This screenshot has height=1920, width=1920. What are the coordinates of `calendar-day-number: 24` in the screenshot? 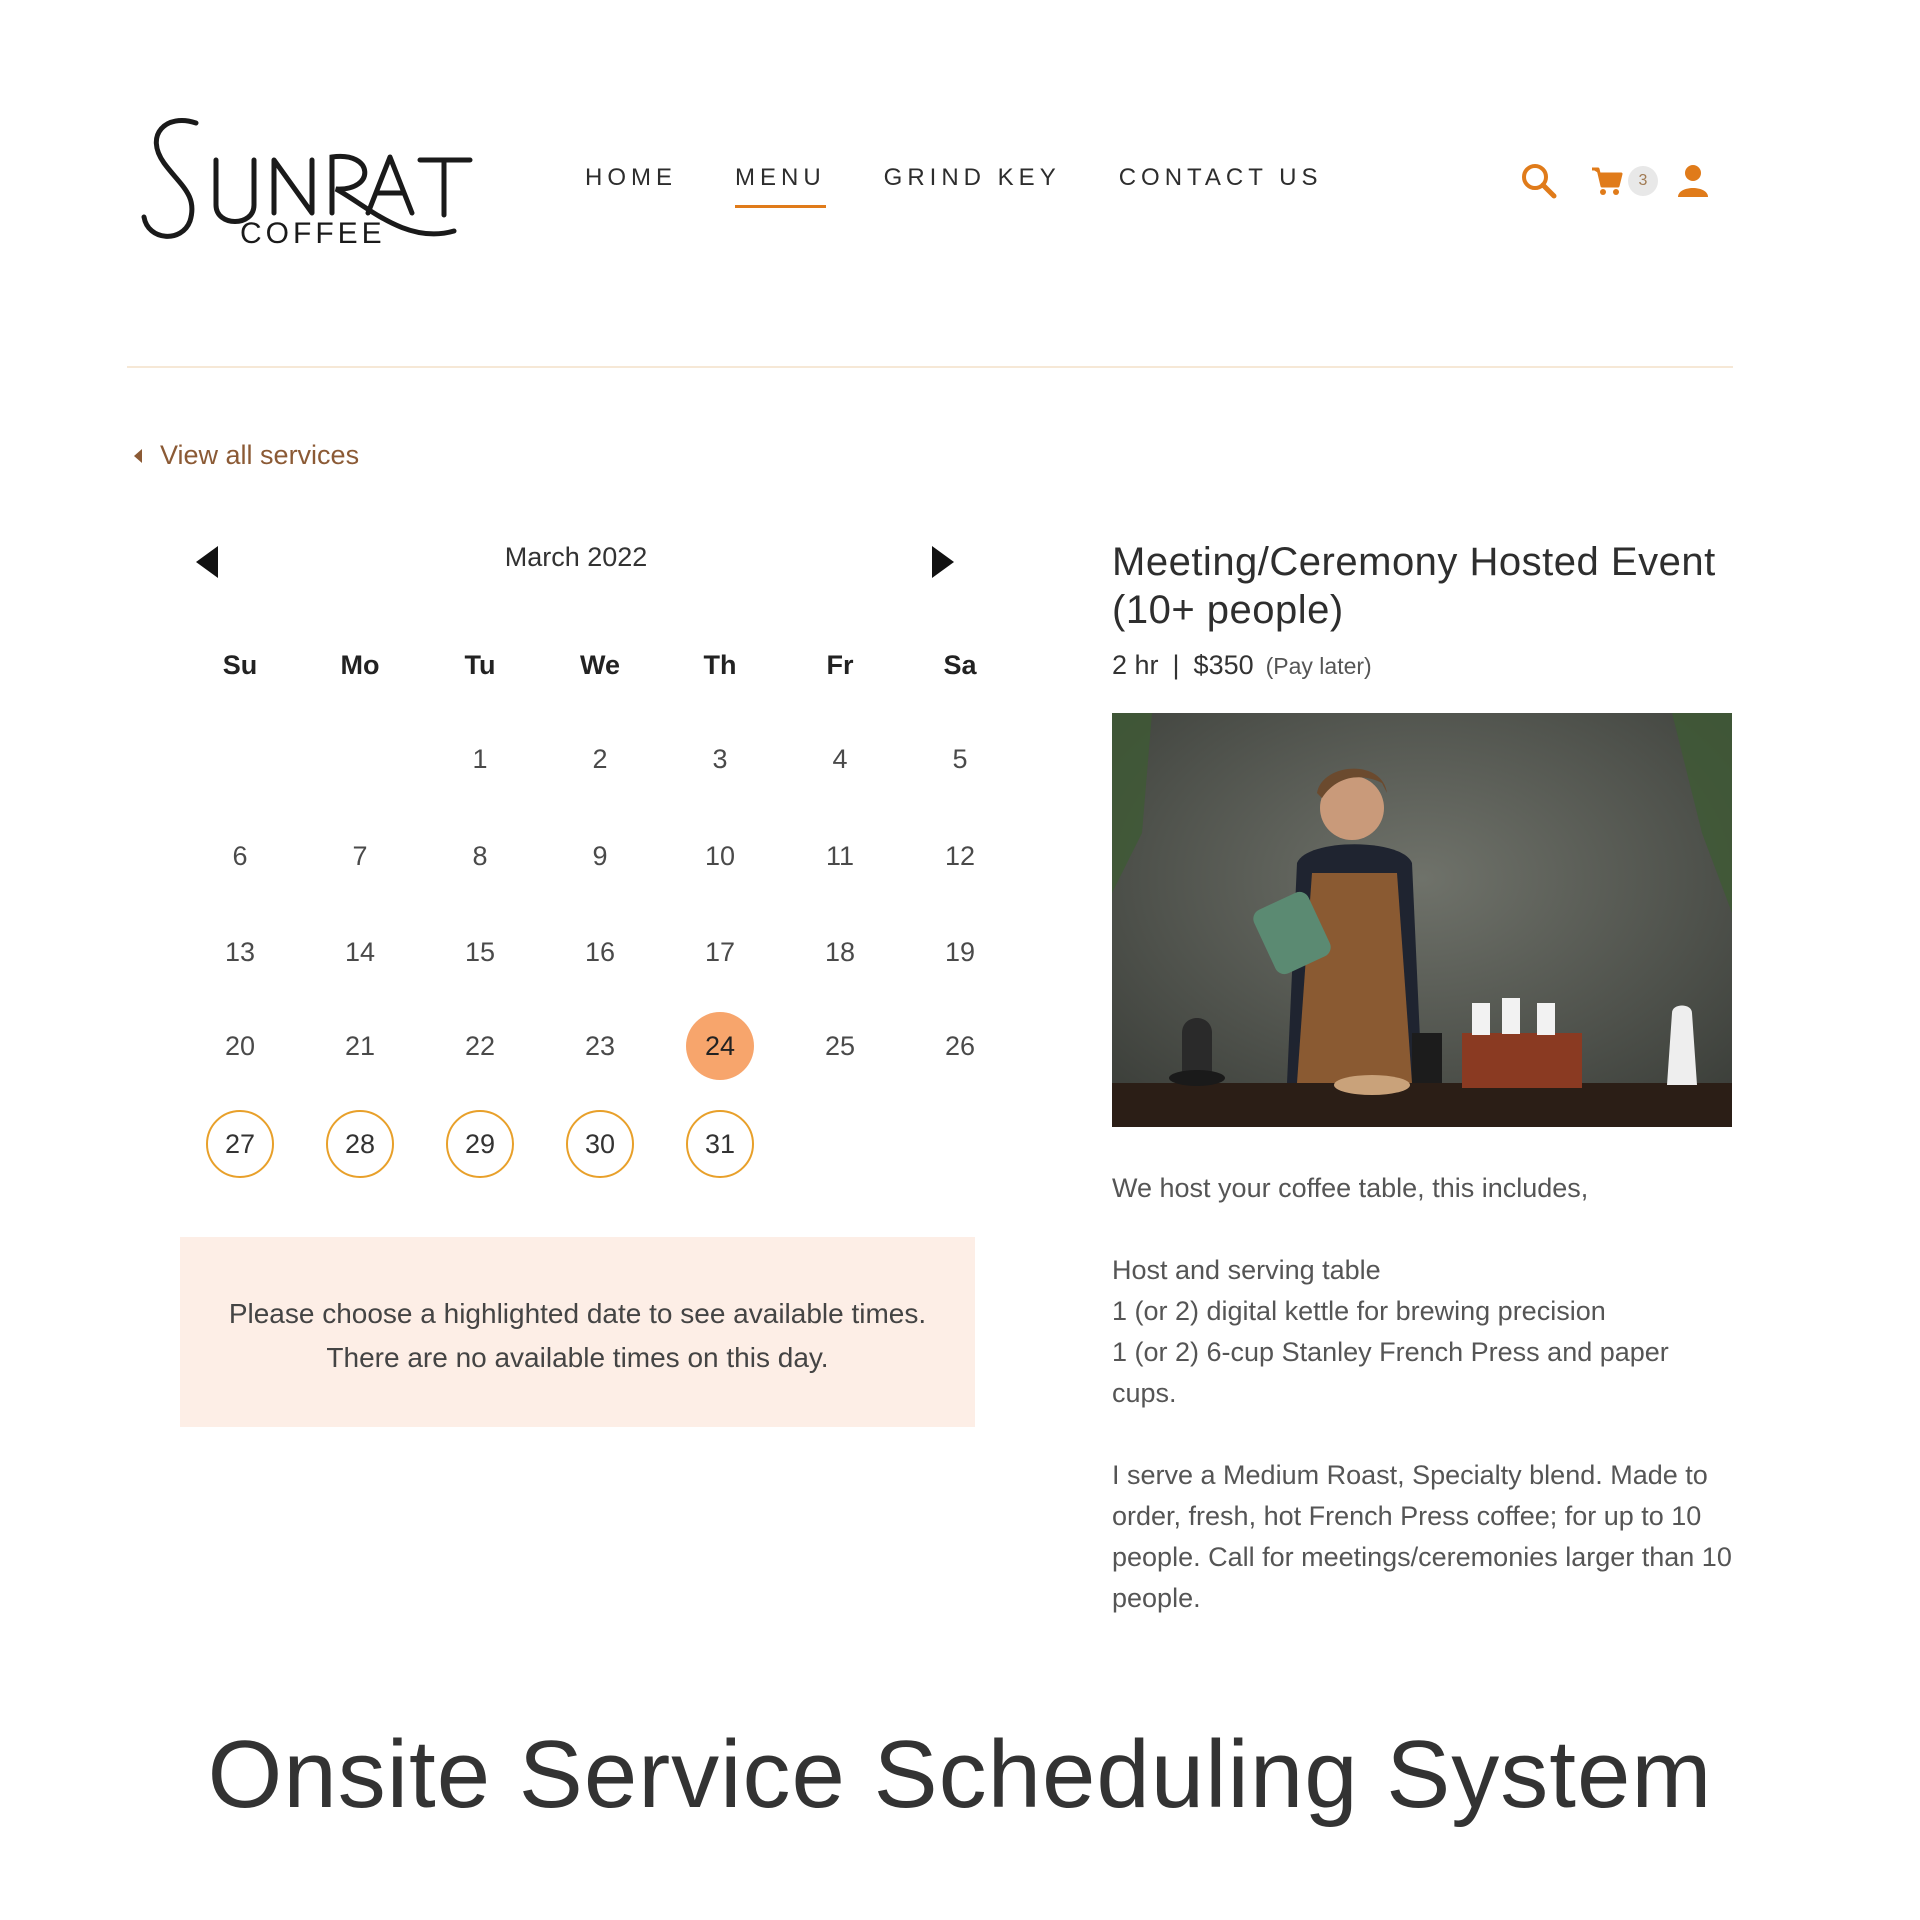 It's located at (720, 1046).